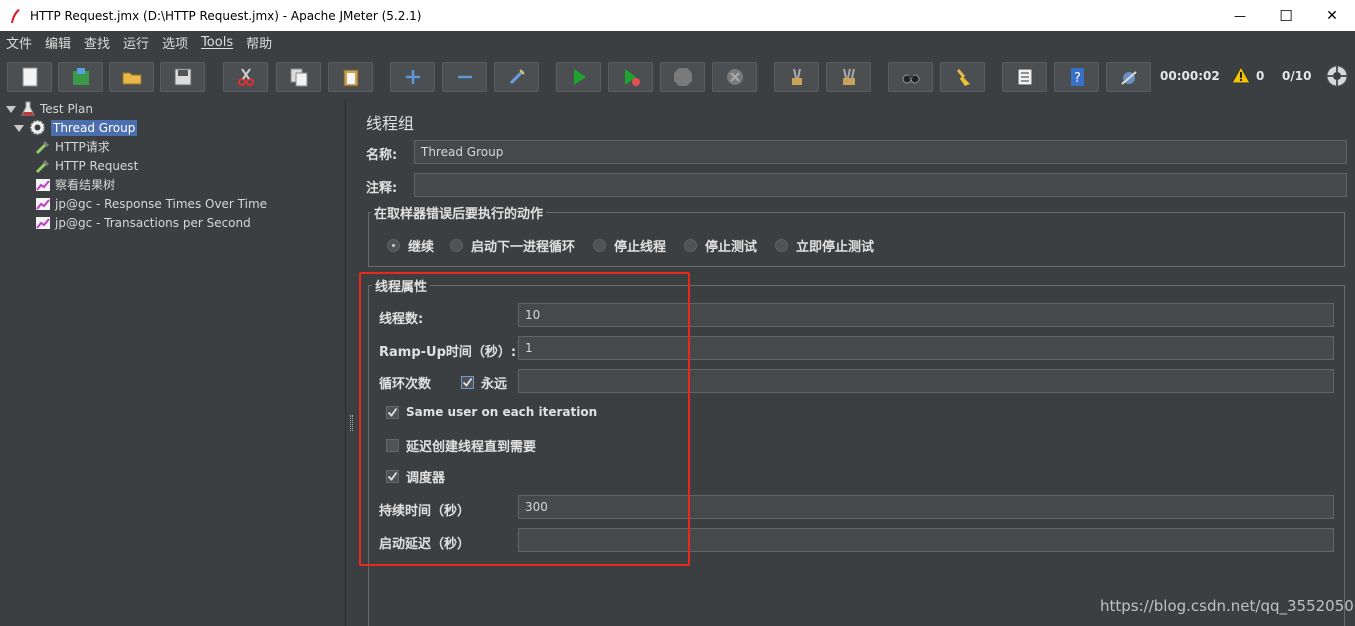 This screenshot has width=1355, height=626. I want to click on error-action-legend: 在取样器错误后要执行的动作, so click(459, 212).